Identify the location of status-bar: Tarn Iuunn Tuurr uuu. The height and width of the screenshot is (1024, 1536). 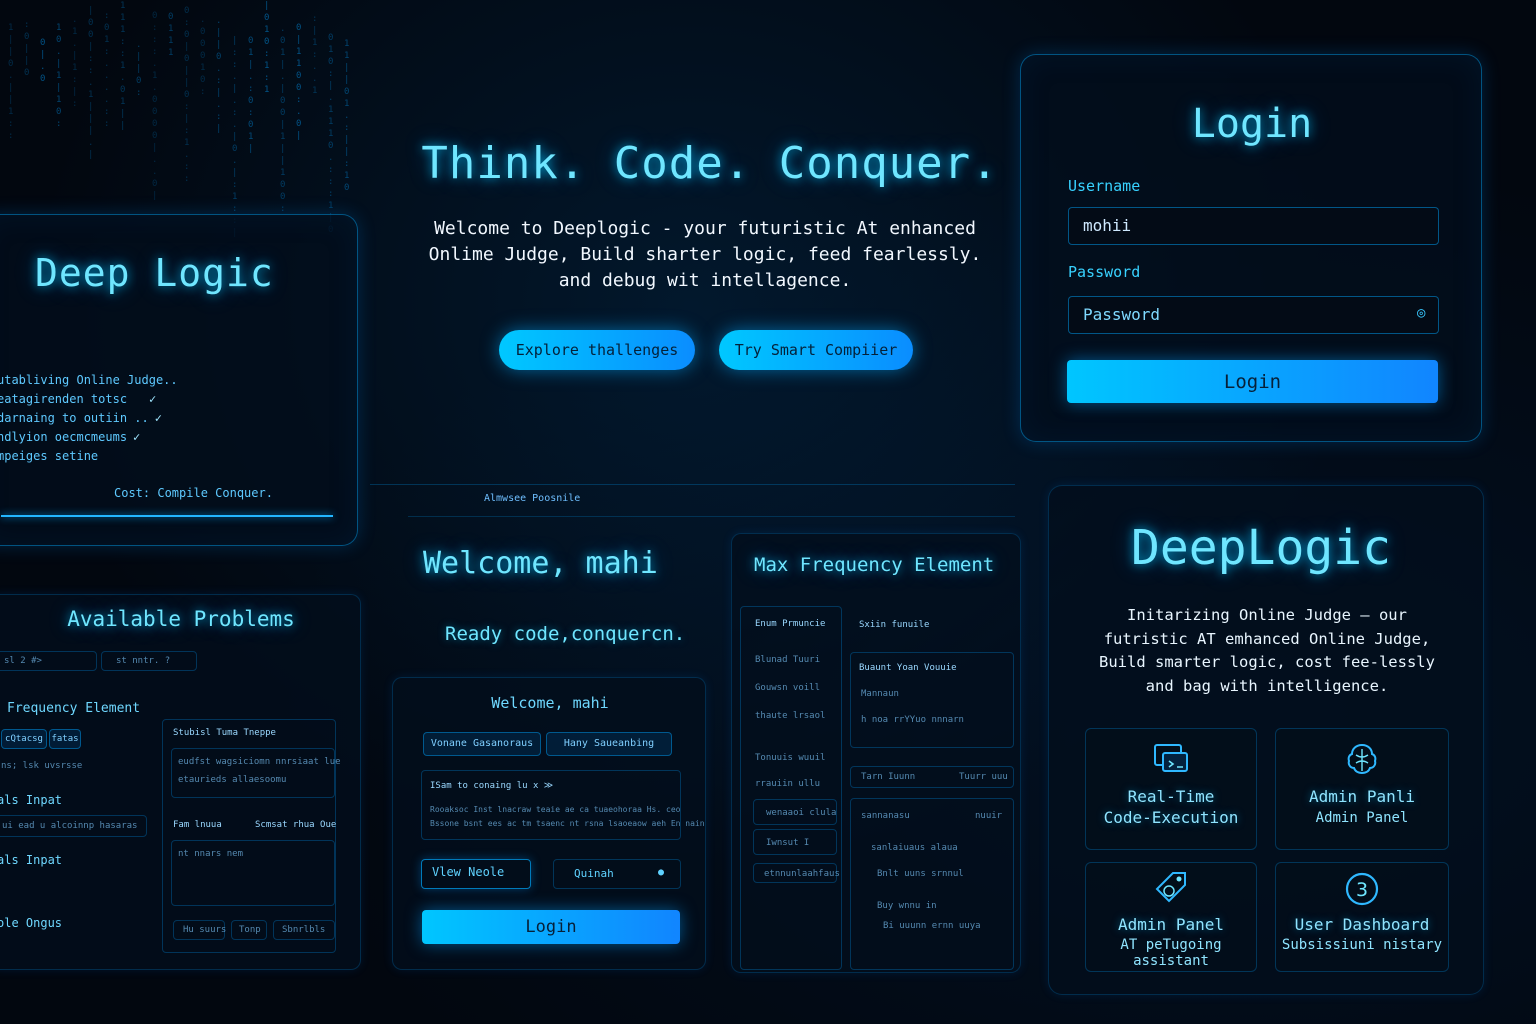
(932, 777).